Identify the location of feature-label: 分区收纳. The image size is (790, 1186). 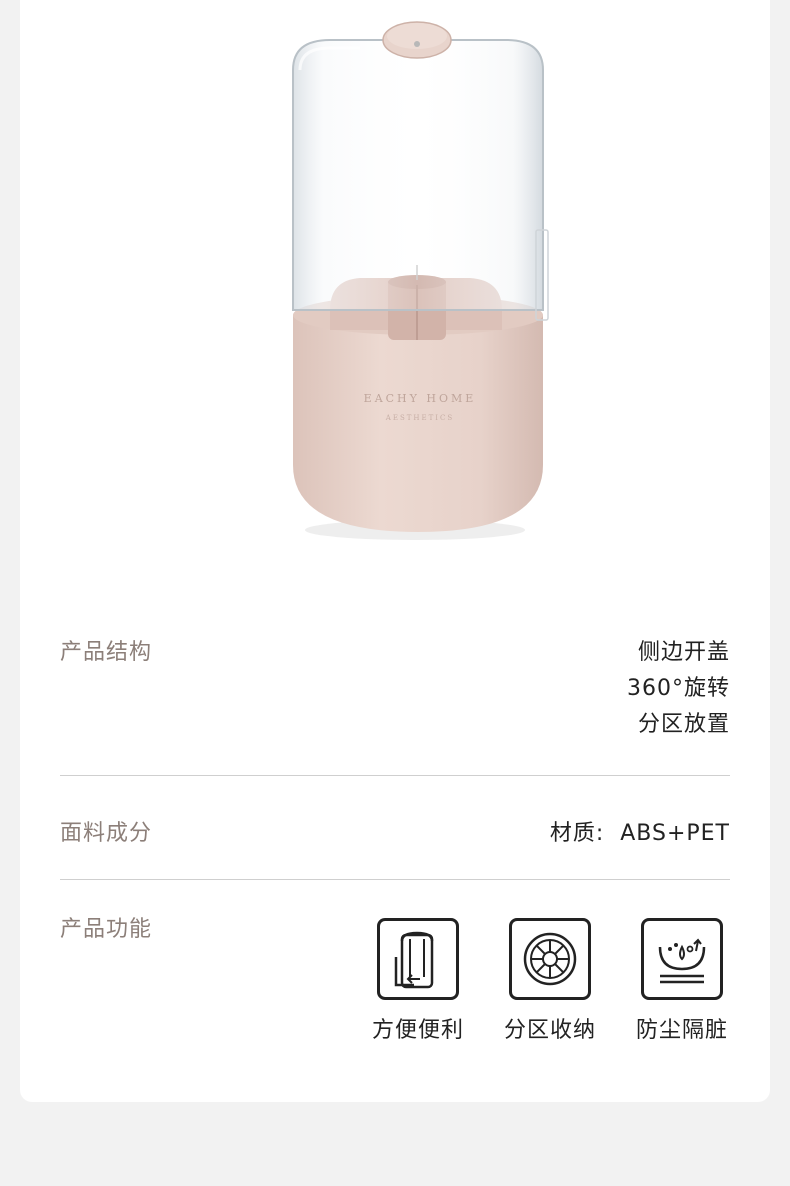
(549, 1030).